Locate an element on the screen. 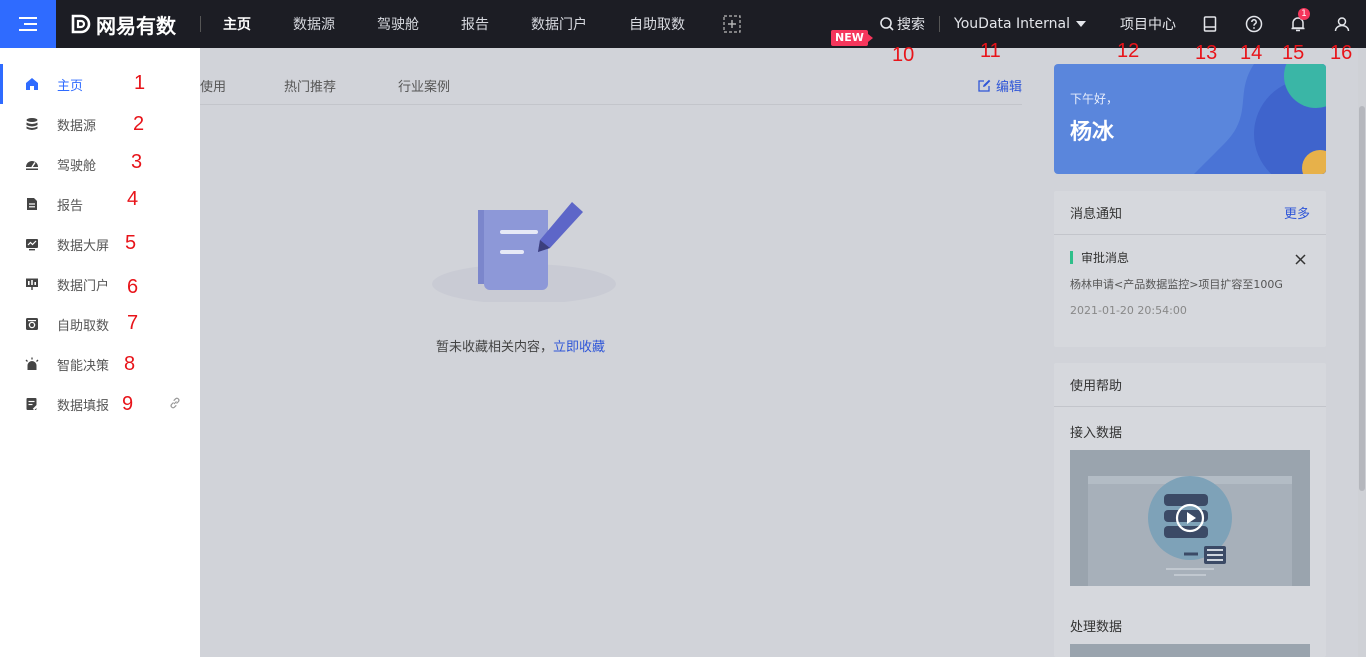 The image size is (1366, 657). topnav-item-home: 主页 is located at coordinates (237, 24).